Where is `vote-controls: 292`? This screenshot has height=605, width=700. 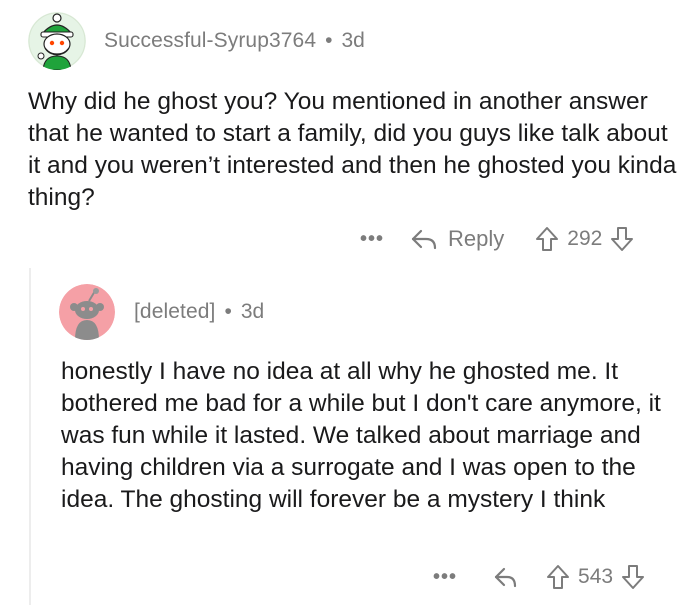 vote-controls: 292 is located at coordinates (584, 239).